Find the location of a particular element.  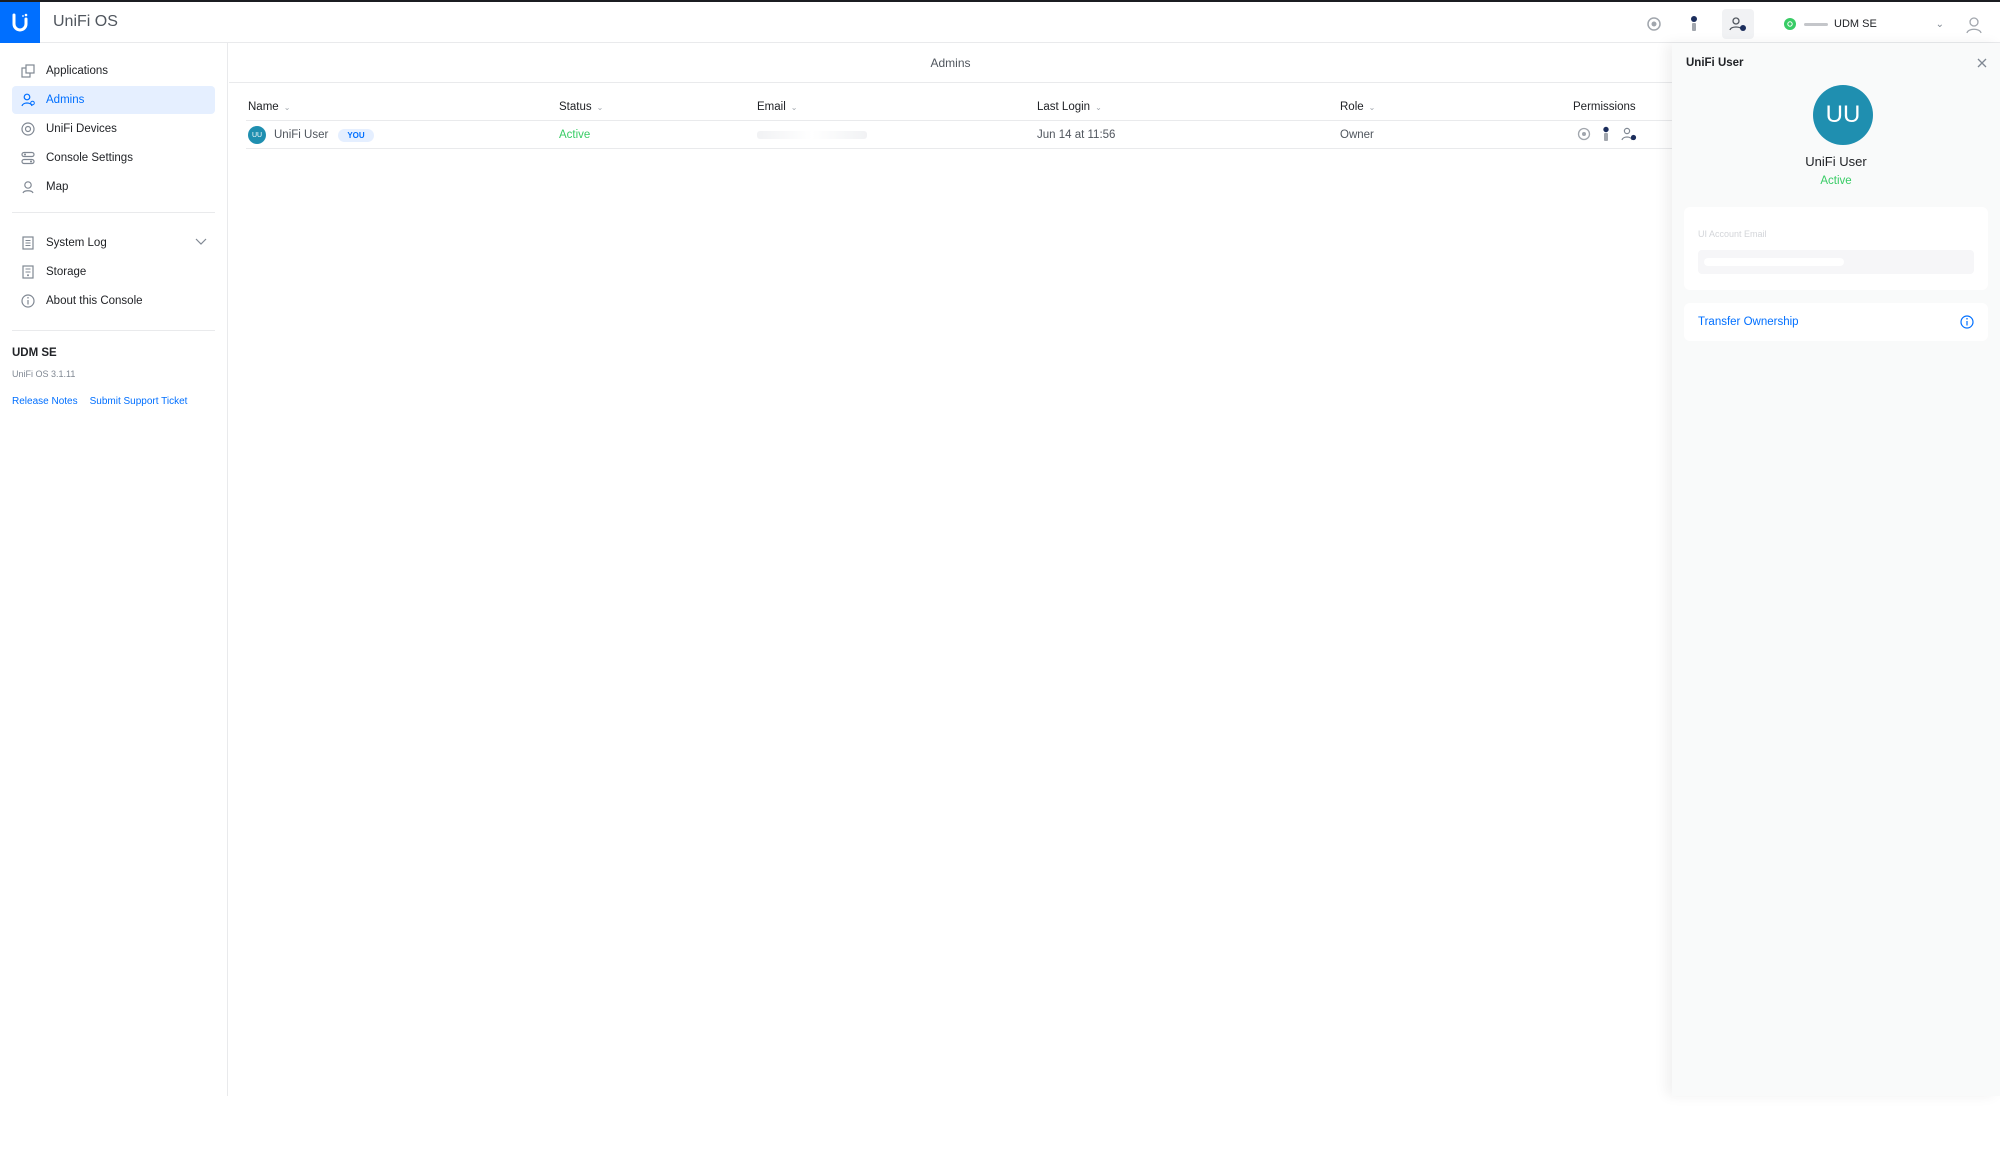

email-field is located at coordinates (1836, 262).